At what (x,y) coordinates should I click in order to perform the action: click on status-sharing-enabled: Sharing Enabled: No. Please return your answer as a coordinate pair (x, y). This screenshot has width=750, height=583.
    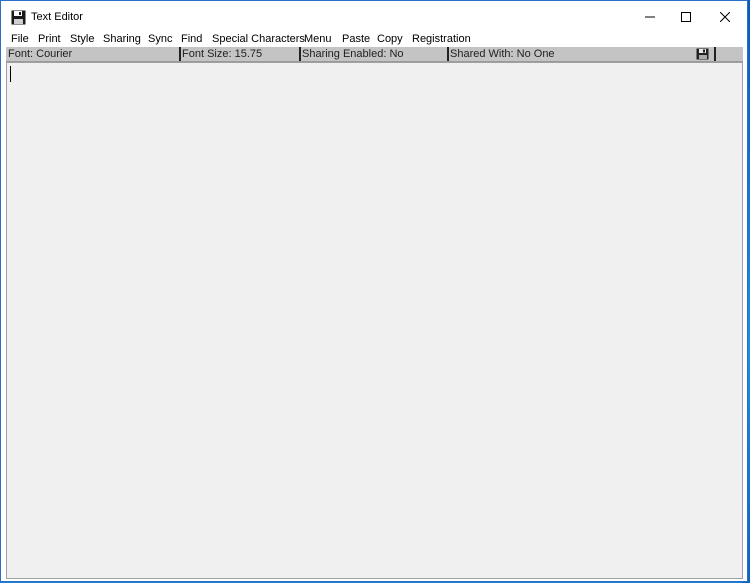
    Looking at the image, I should click on (353, 54).